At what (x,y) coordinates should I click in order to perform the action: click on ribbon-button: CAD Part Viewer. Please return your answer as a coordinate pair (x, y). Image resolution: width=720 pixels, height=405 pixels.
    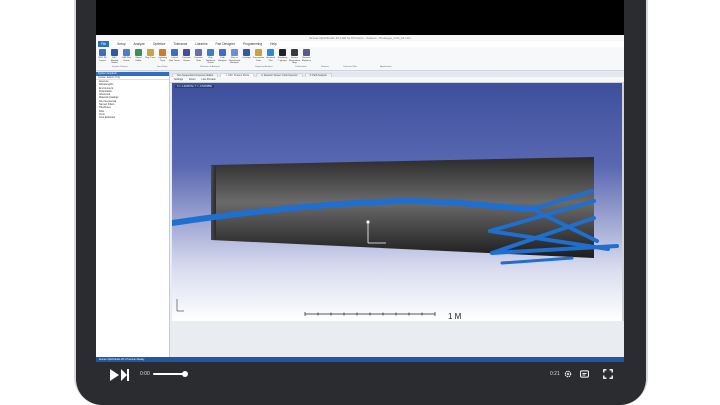
    Looking at the image, I should click on (126, 54).